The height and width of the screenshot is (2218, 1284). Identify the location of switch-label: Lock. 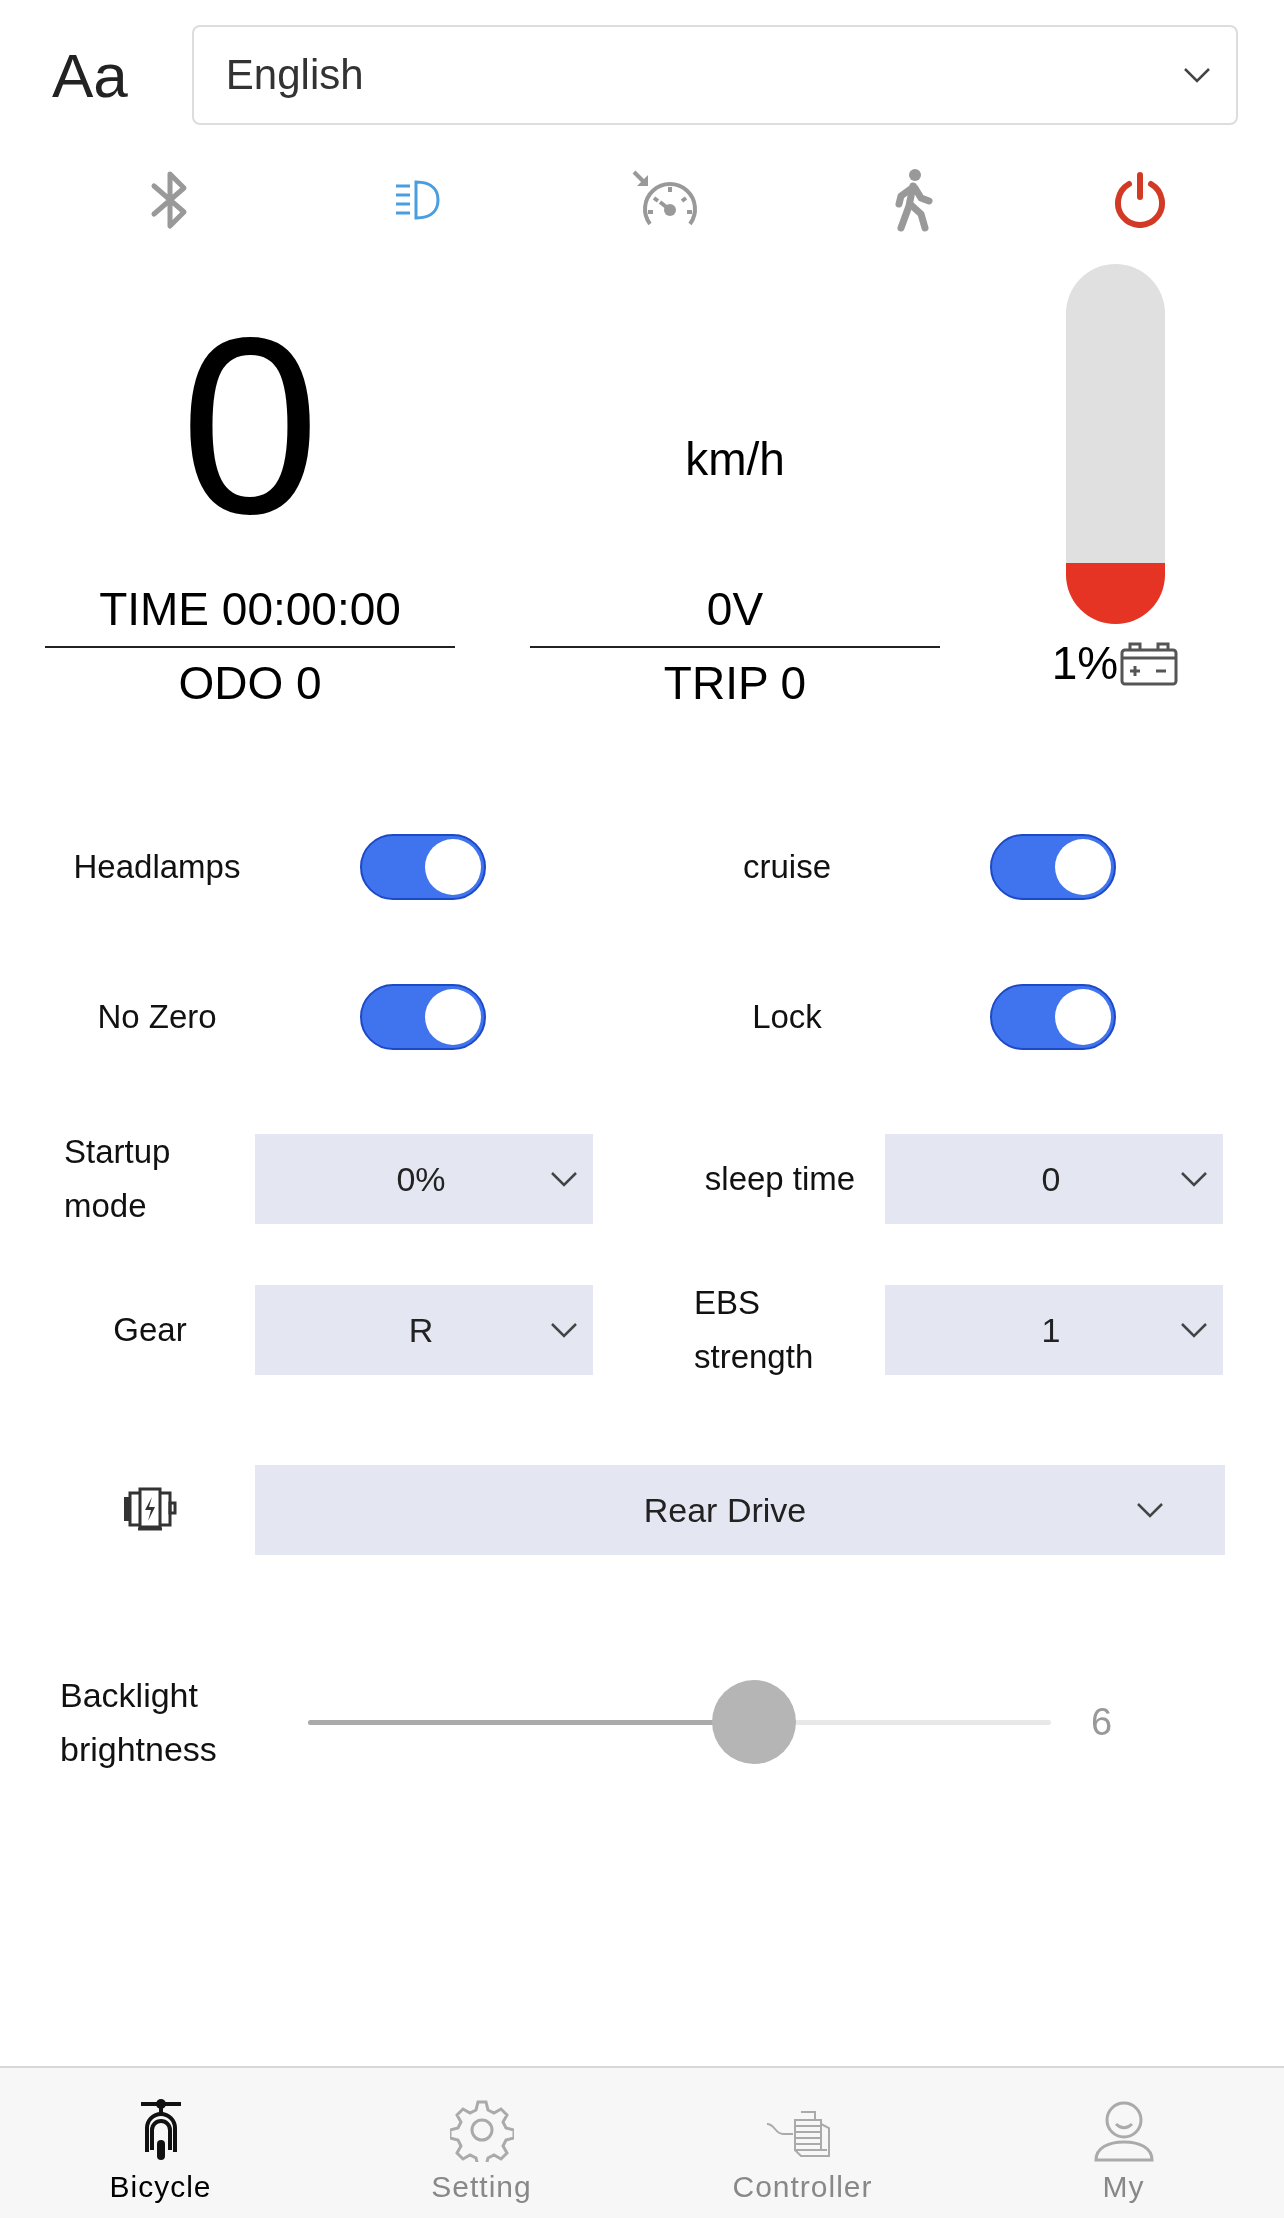
(787, 1017).